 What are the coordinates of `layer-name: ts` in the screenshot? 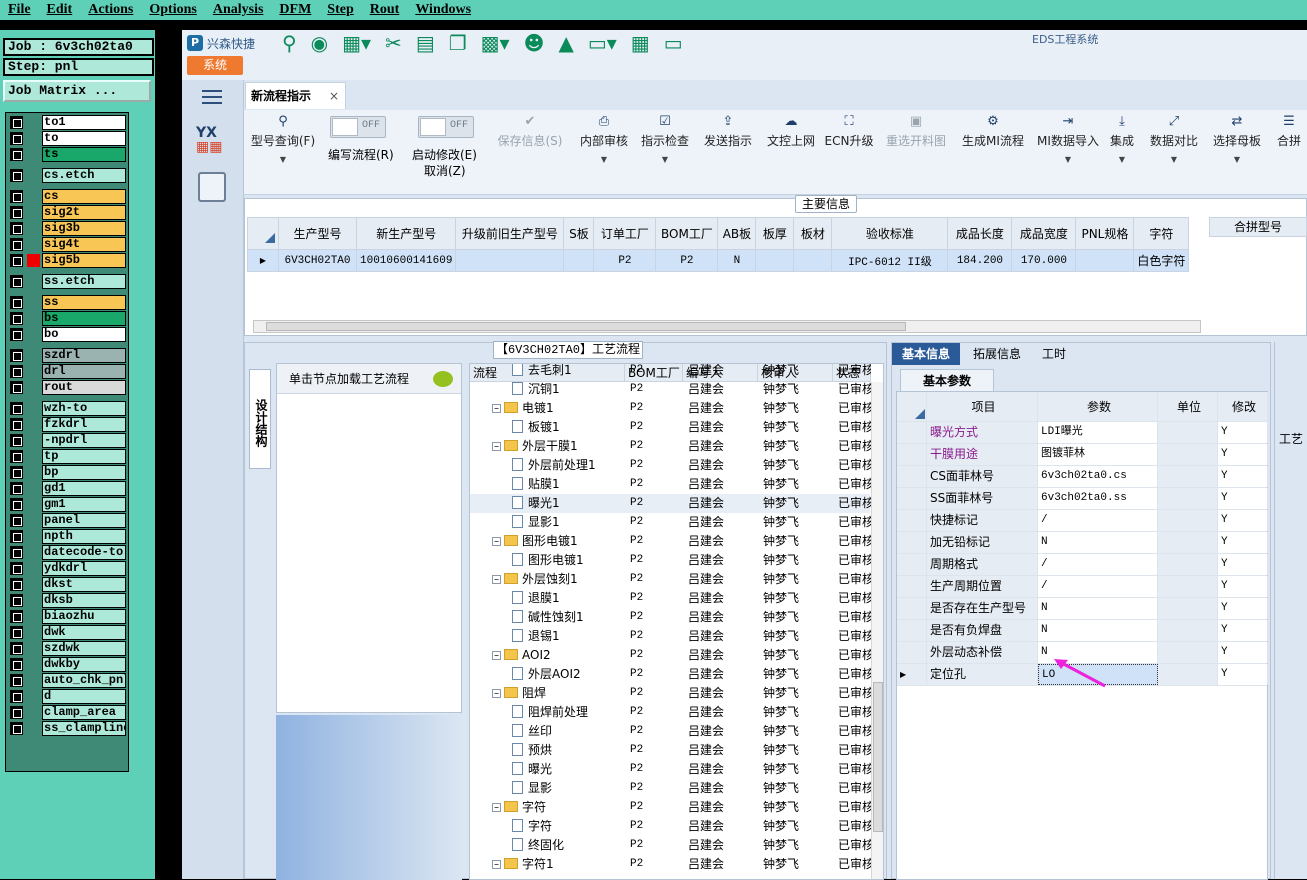 It's located at (84, 154).